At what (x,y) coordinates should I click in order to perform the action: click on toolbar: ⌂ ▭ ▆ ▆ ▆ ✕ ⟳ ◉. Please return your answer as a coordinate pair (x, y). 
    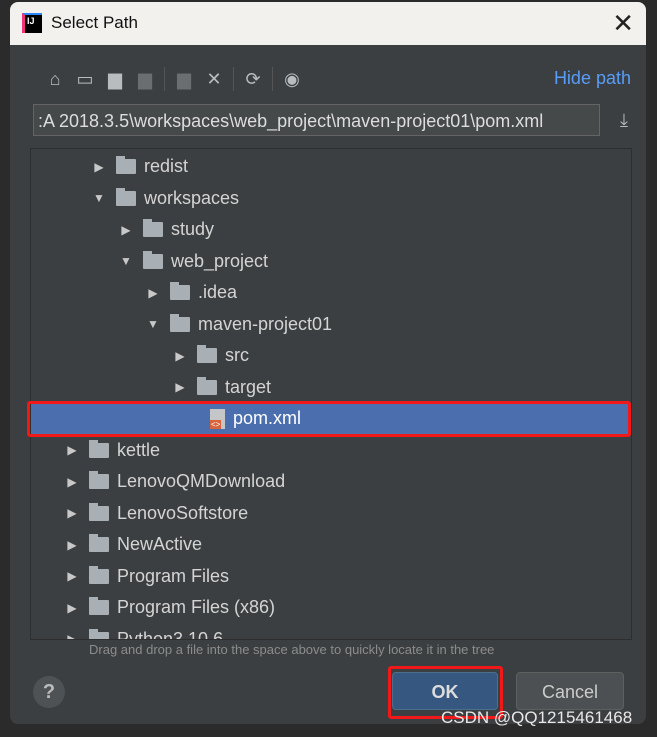
    Looking at the image, I should click on (173, 79).